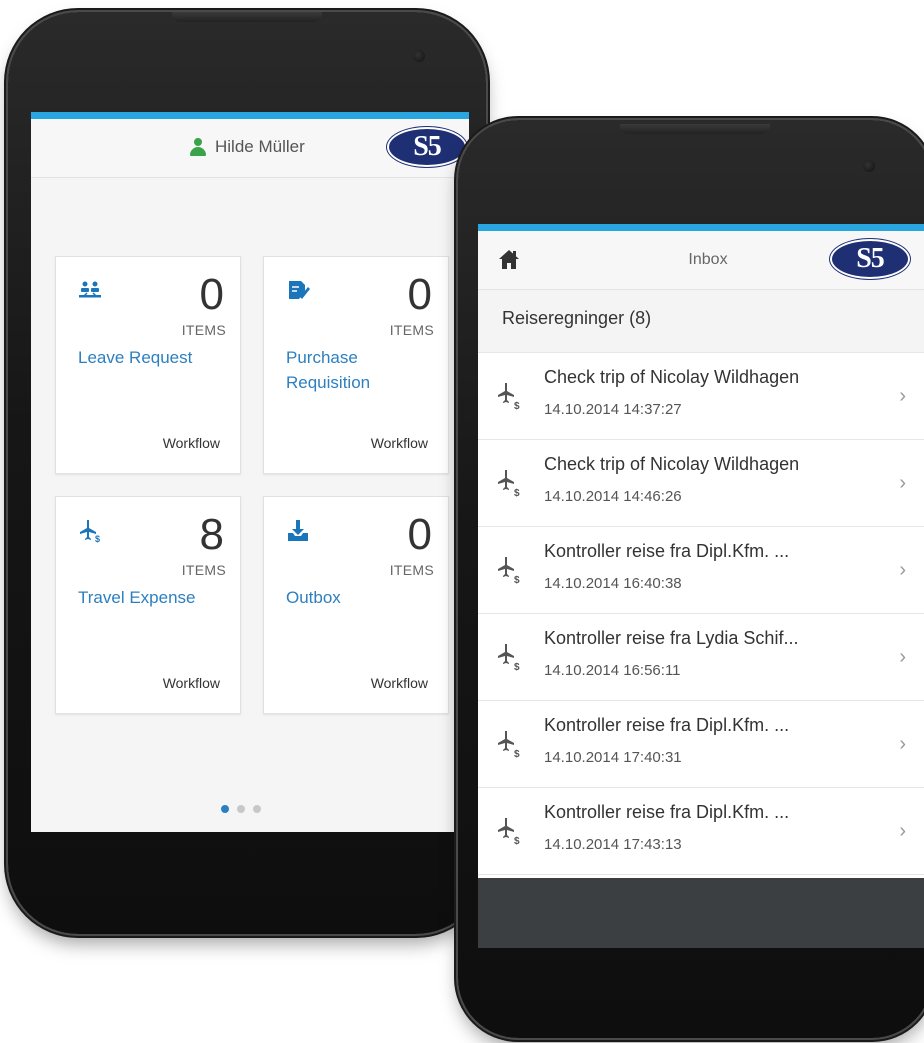 This screenshot has height=1043, width=924. What do you see at coordinates (613, 757) in the screenshot?
I see `item-date: 14.10.2014 17:40:31` at bounding box center [613, 757].